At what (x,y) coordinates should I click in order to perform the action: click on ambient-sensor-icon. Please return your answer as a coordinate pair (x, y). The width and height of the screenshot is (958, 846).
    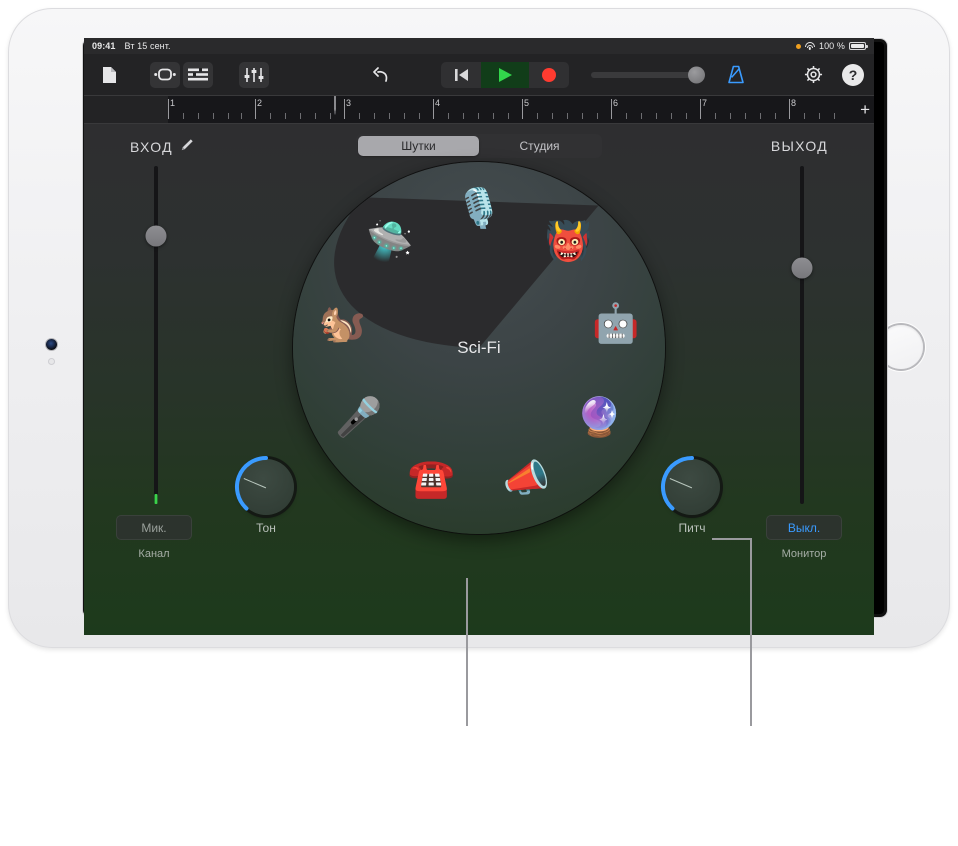
    Looking at the image, I should click on (51, 361).